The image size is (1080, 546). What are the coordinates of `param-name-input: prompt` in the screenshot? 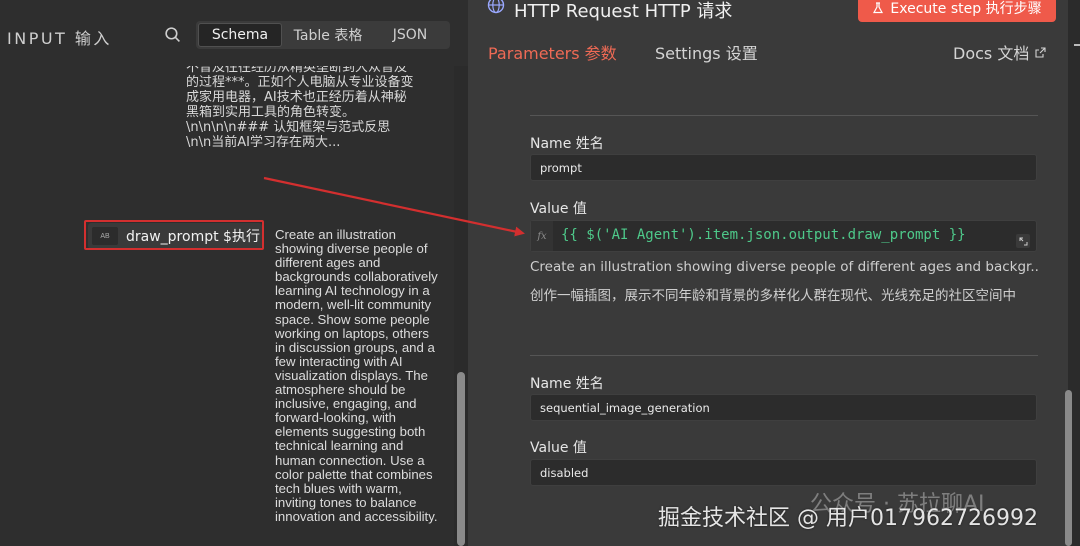 It's located at (783, 167).